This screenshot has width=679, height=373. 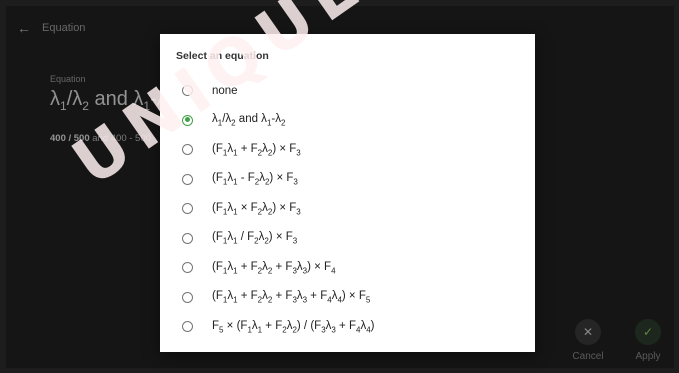 What do you see at coordinates (347, 121) in the screenshot?
I see `equation-option: λ1/λ2 and λ1-λ2` at bounding box center [347, 121].